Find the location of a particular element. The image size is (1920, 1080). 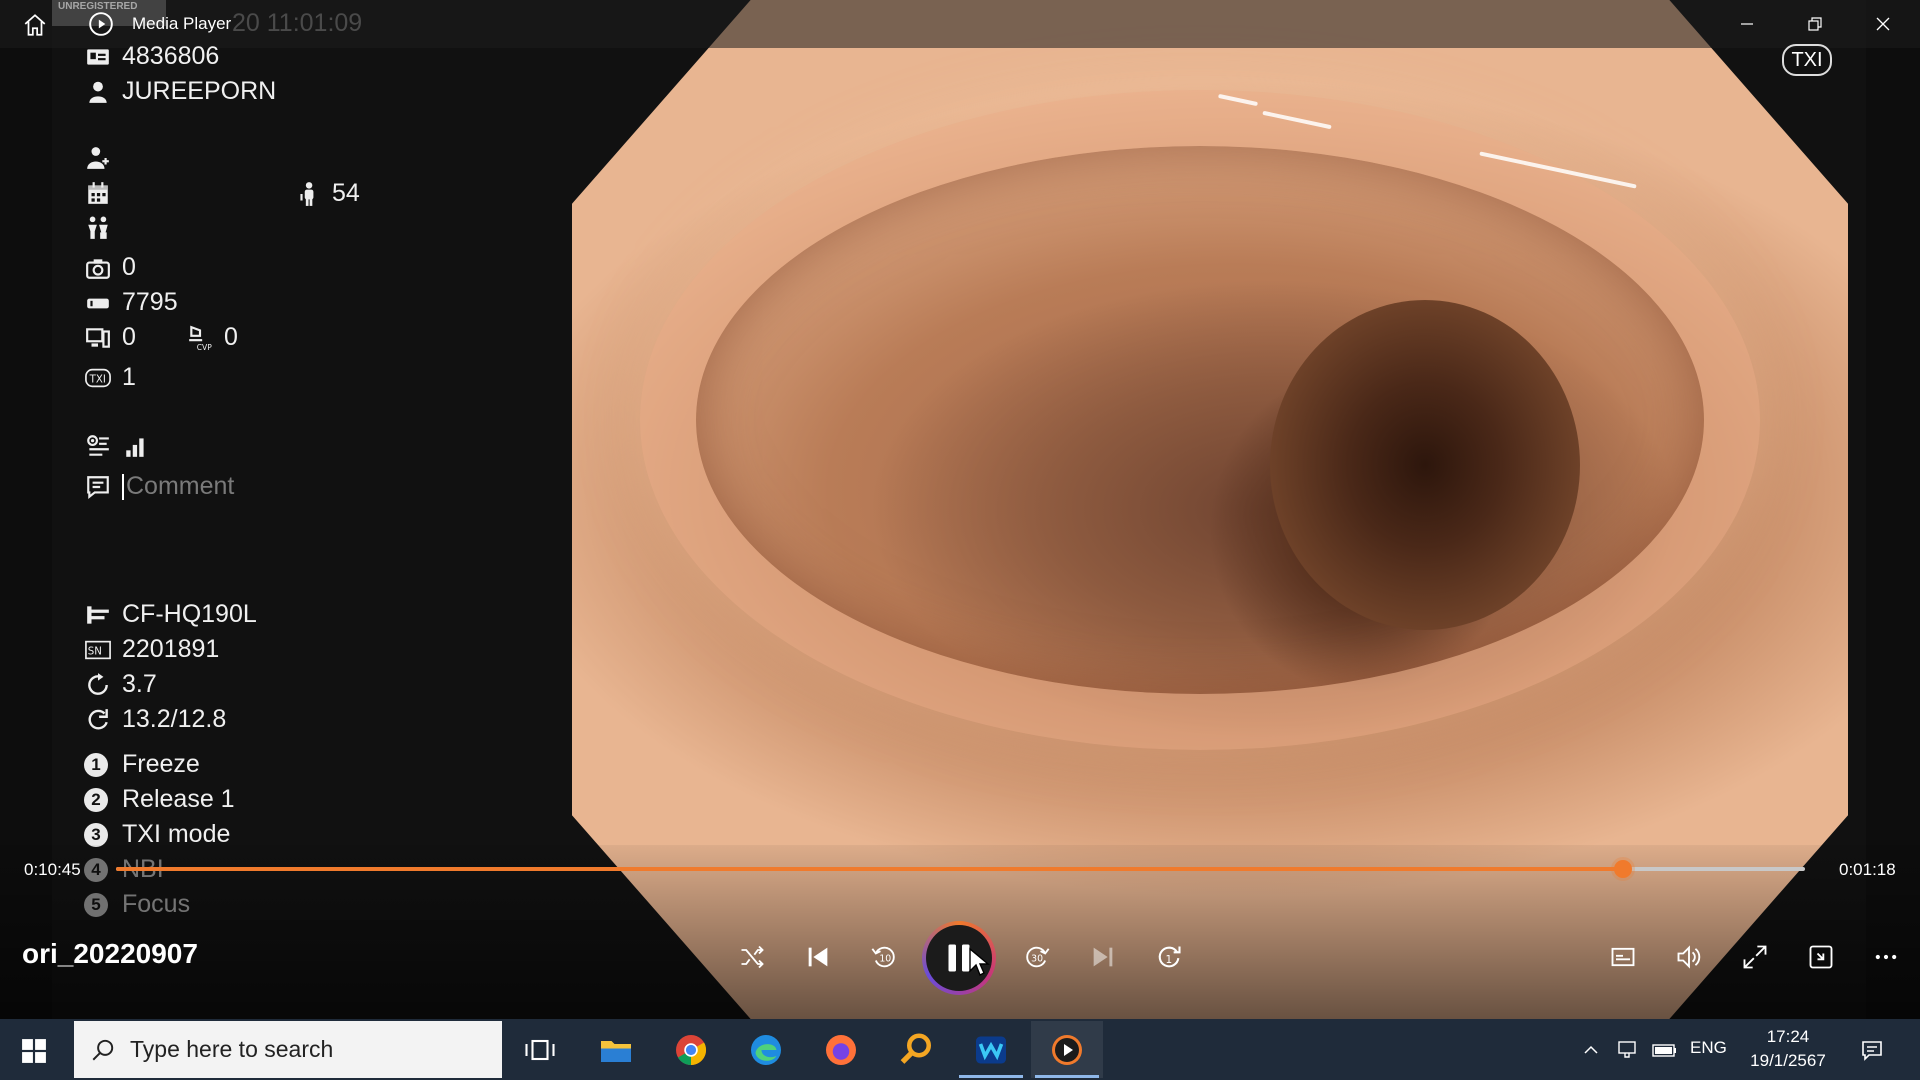

svg-text: TXI is located at coordinates (97, 379).